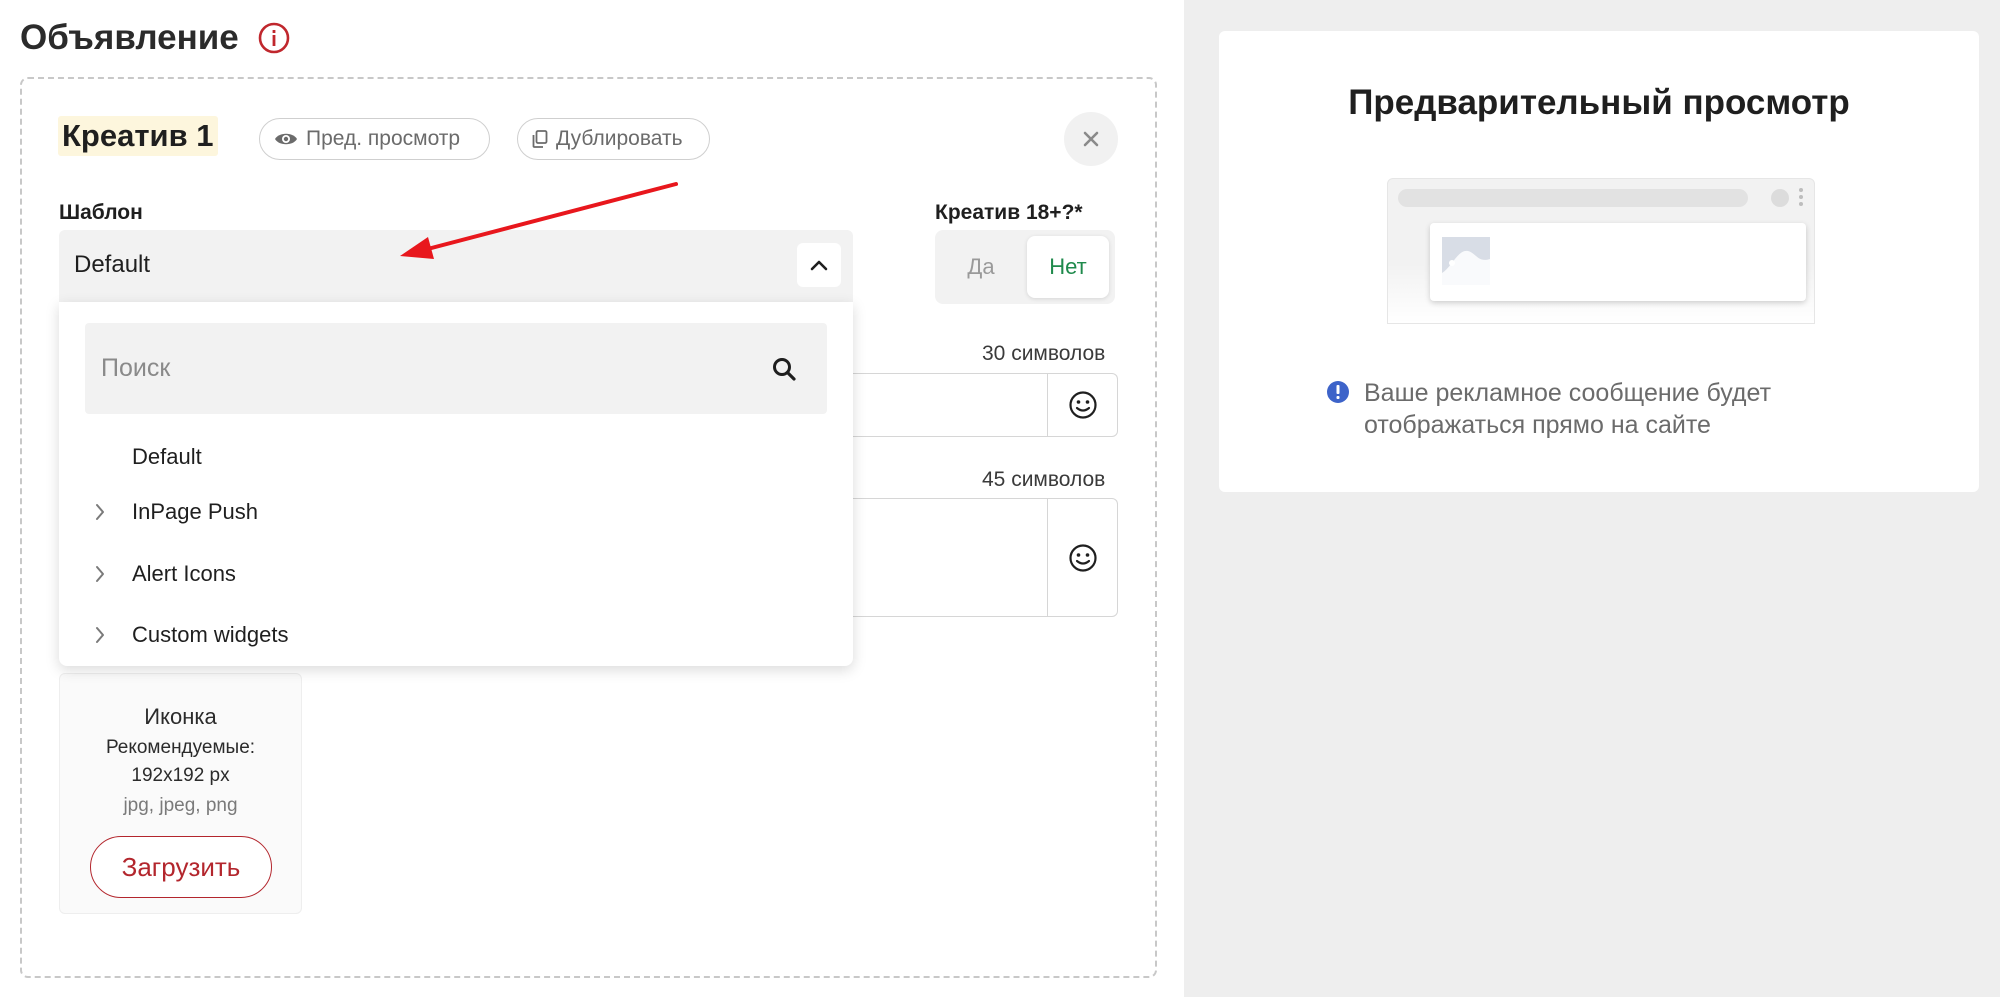 This screenshot has width=2000, height=997. What do you see at coordinates (456, 574) in the screenshot?
I see `template-option-alert-icons: Alert Icons` at bounding box center [456, 574].